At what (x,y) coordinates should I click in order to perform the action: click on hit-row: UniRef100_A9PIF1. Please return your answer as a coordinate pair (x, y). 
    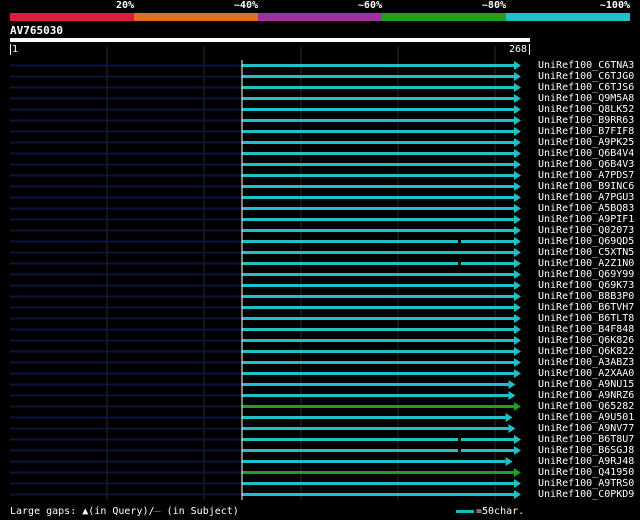
    Looking at the image, I should click on (320, 219).